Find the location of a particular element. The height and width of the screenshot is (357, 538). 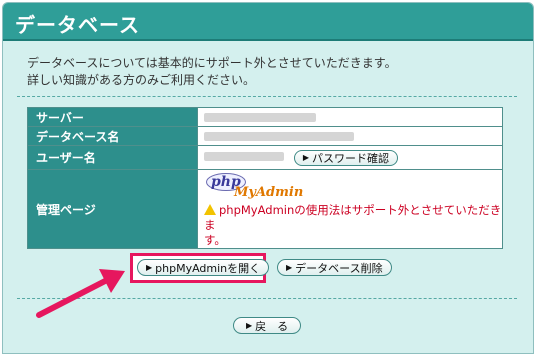

dbname-label: データベース名 is located at coordinates (112, 136).